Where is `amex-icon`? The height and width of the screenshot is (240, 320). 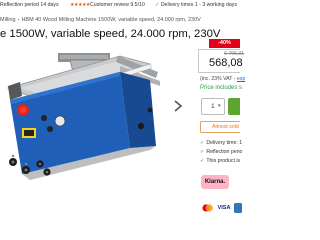
amex-icon is located at coordinates (238, 208).